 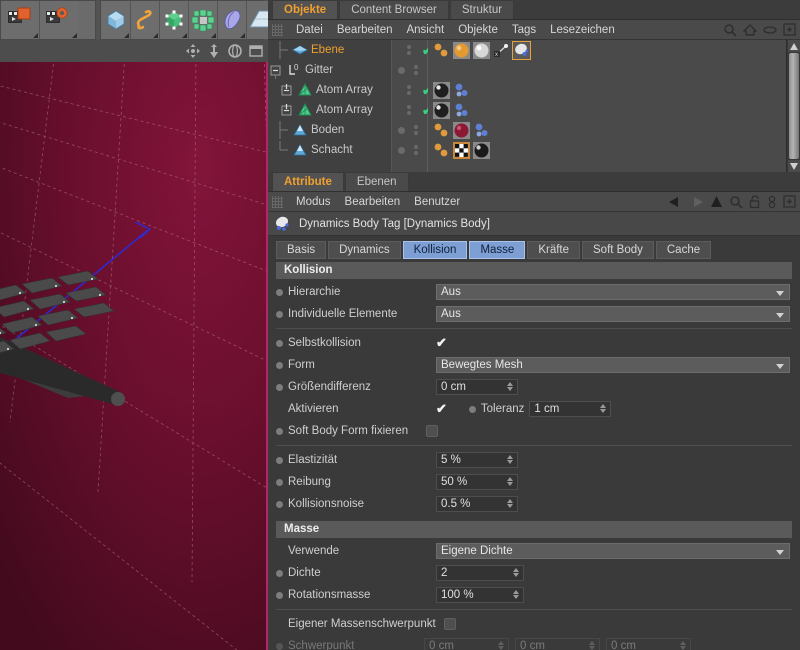 I want to click on field-verwende: Verwende Eigene Dichte, so click(x=534, y=551).